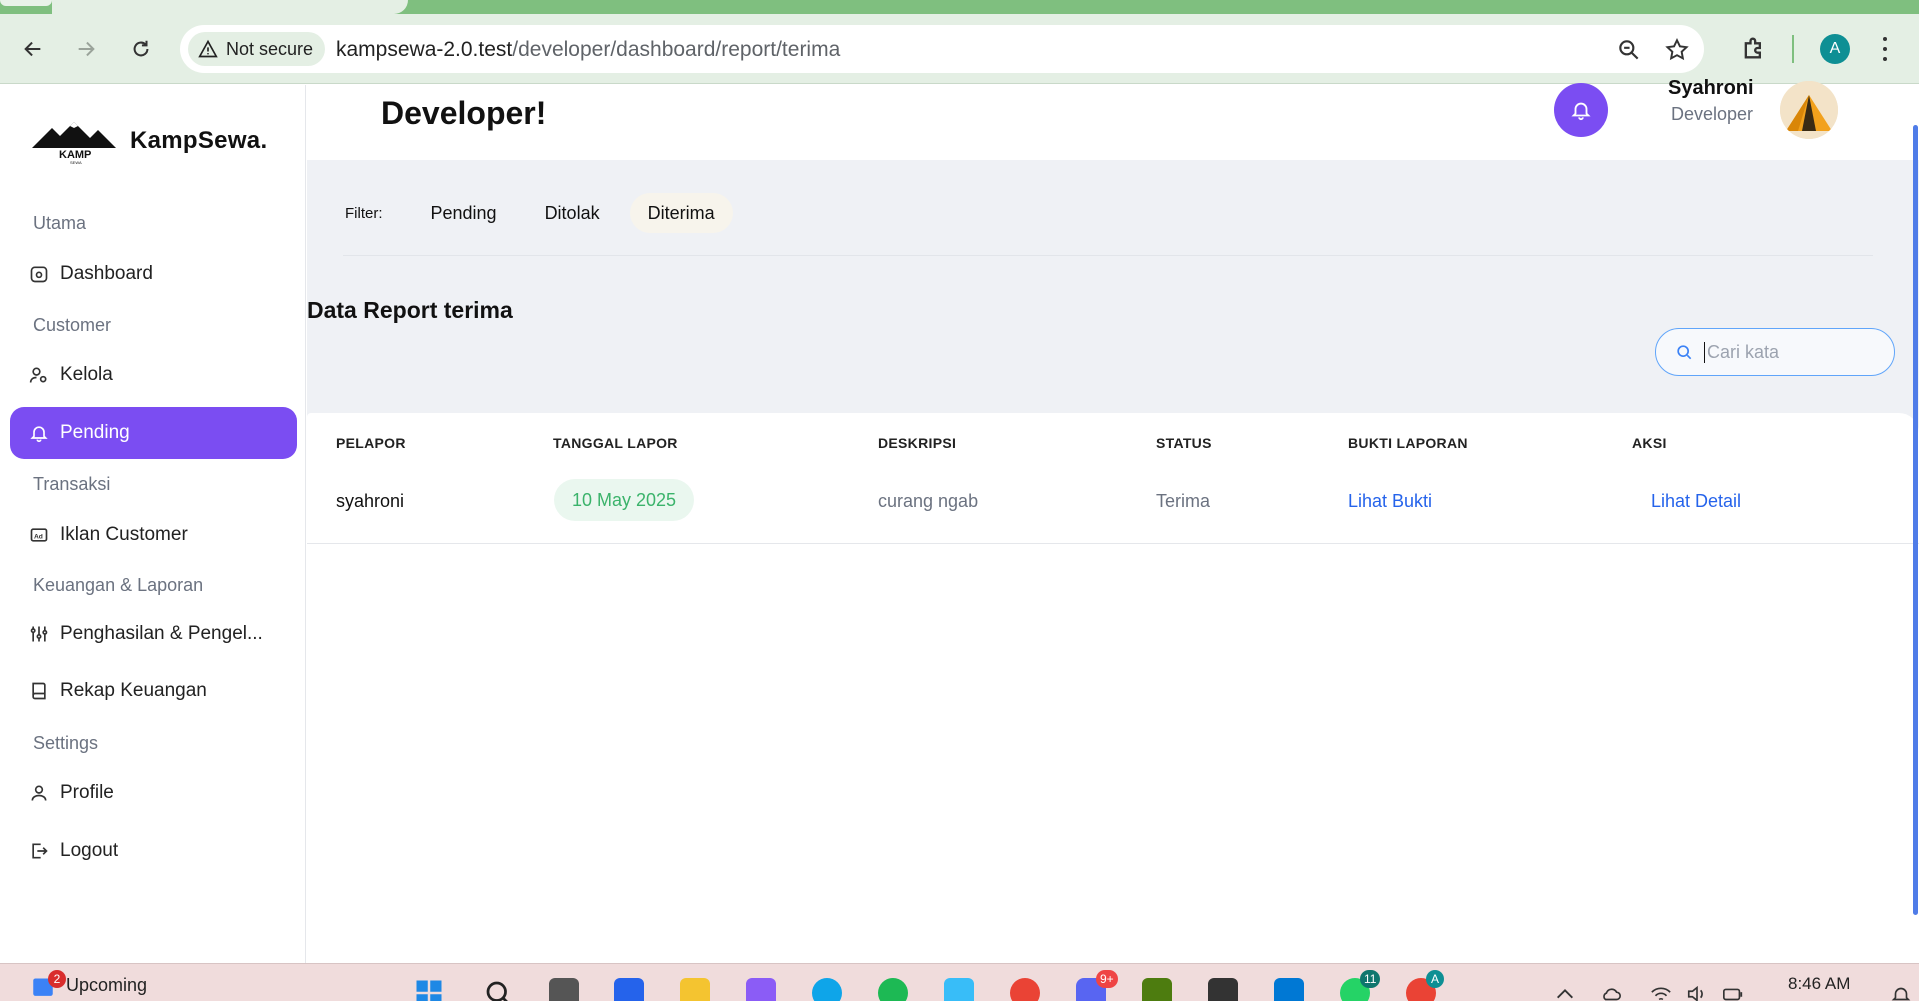 This screenshot has height=1001, width=1919. Describe the element at coordinates (124, 534) in the screenshot. I see `sidebar-item-label: Iklan Customer` at that location.